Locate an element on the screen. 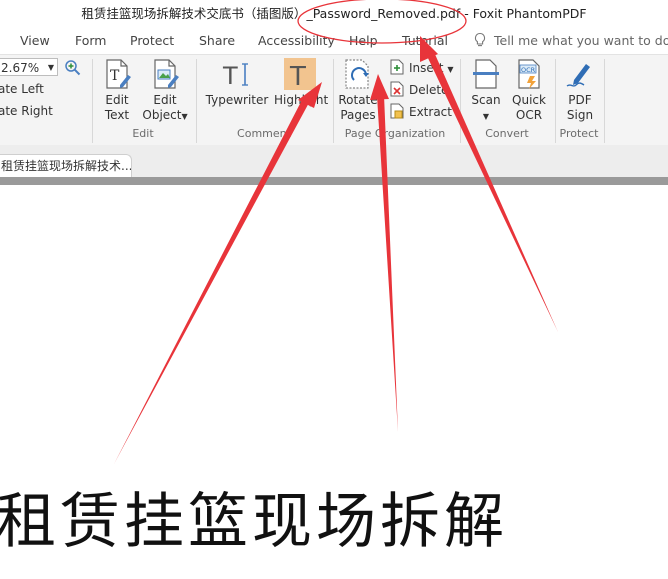 The width and height of the screenshot is (668, 579). title-file-name: _Password_Removed.pdf is located at coordinates (383, 13).